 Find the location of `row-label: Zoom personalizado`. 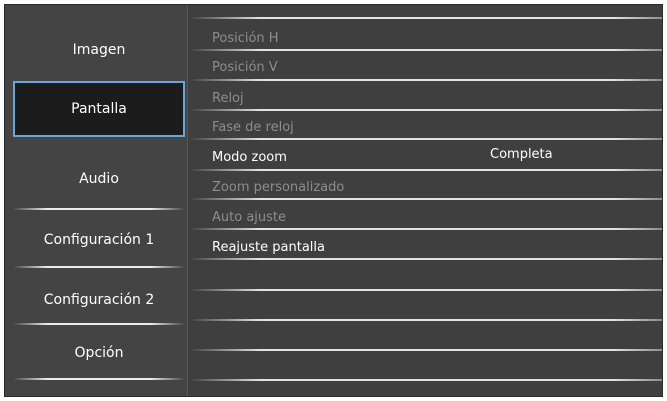

row-label: Zoom personalizado is located at coordinates (278, 187).